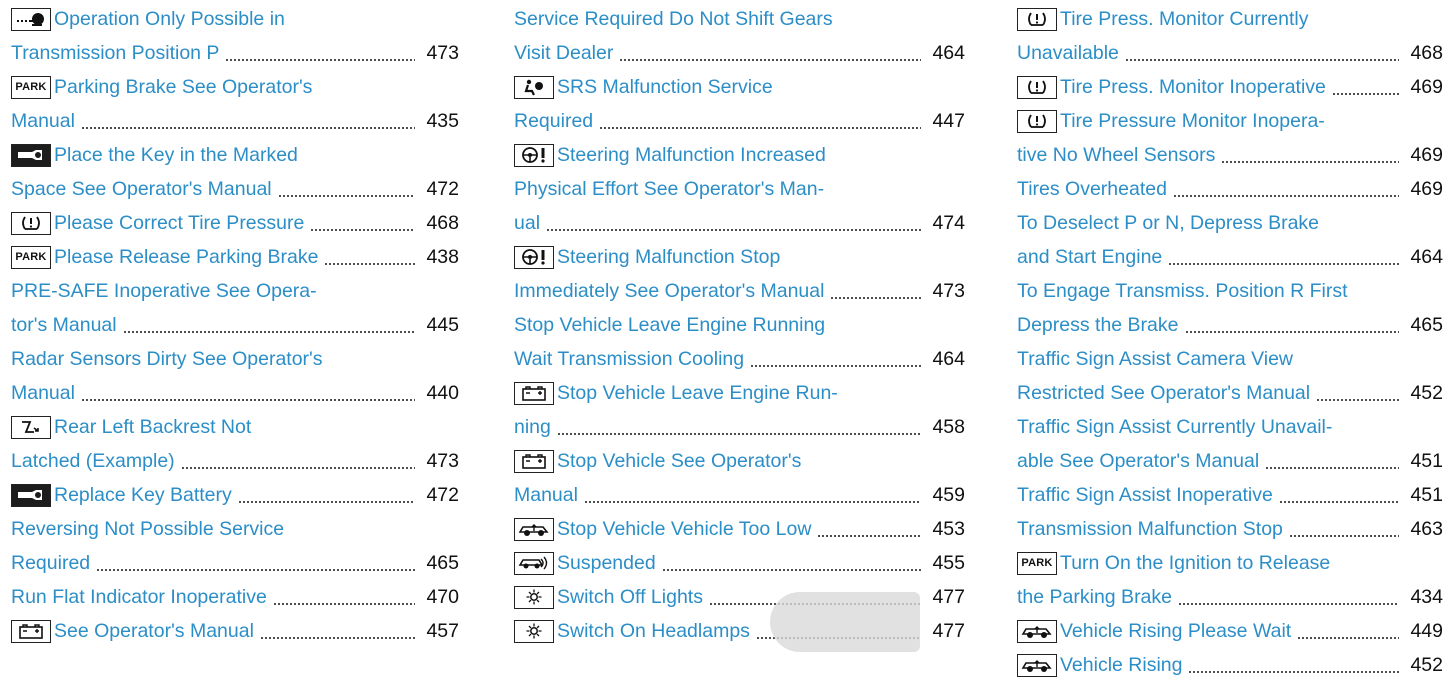 This screenshot has width=1453, height=682. Describe the element at coordinates (179, 223) in the screenshot. I see `entry-text: Please Correct Tire Pressure` at that location.